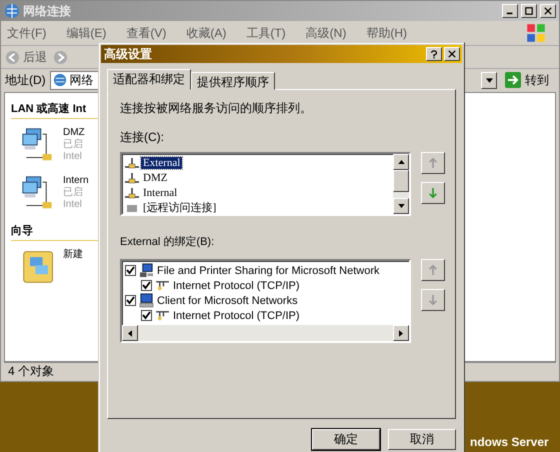  I want to click on maximize-button, so click(529, 11).